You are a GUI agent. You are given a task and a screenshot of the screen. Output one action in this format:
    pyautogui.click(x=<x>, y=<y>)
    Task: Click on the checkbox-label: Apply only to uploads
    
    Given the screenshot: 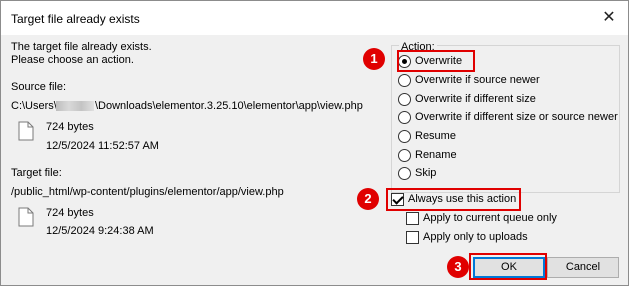 What is the action you would take?
    pyautogui.click(x=475, y=237)
    